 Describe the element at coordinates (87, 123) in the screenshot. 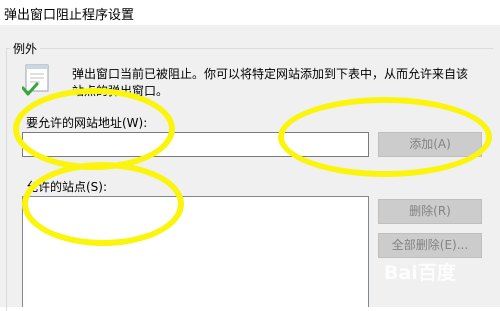

I see `website-address-label: 要允许的网站地址(W):` at that location.